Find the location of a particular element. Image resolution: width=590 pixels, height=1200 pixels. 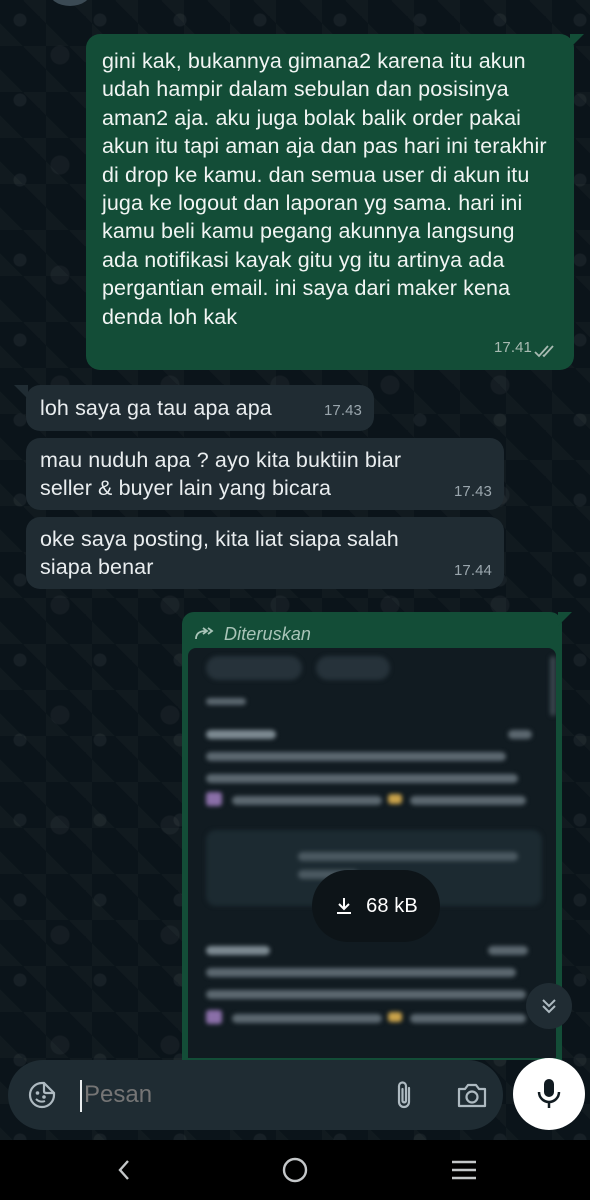

sticker-button is located at coordinates (42, 1095).